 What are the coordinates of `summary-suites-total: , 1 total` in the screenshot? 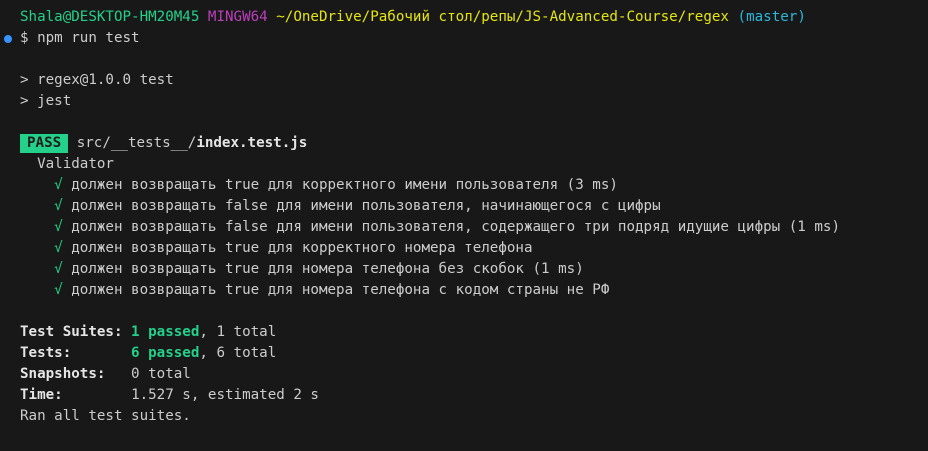 It's located at (238, 332).